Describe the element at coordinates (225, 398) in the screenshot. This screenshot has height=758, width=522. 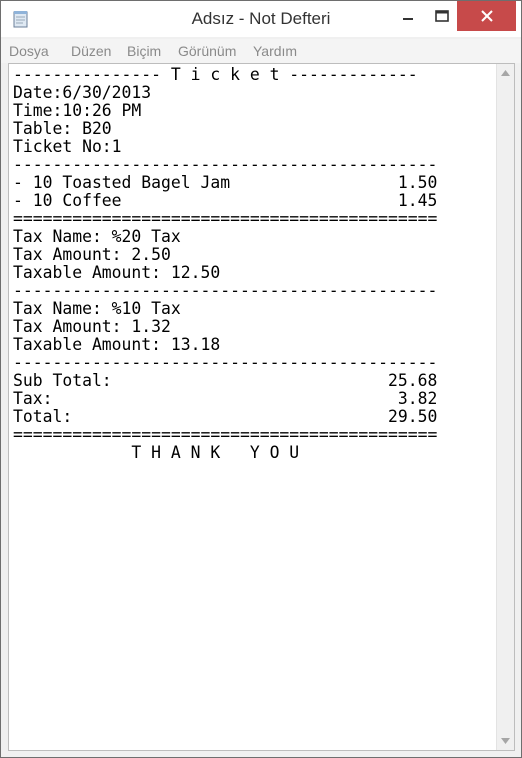
I see `text-line: Tax: 3.82` at that location.